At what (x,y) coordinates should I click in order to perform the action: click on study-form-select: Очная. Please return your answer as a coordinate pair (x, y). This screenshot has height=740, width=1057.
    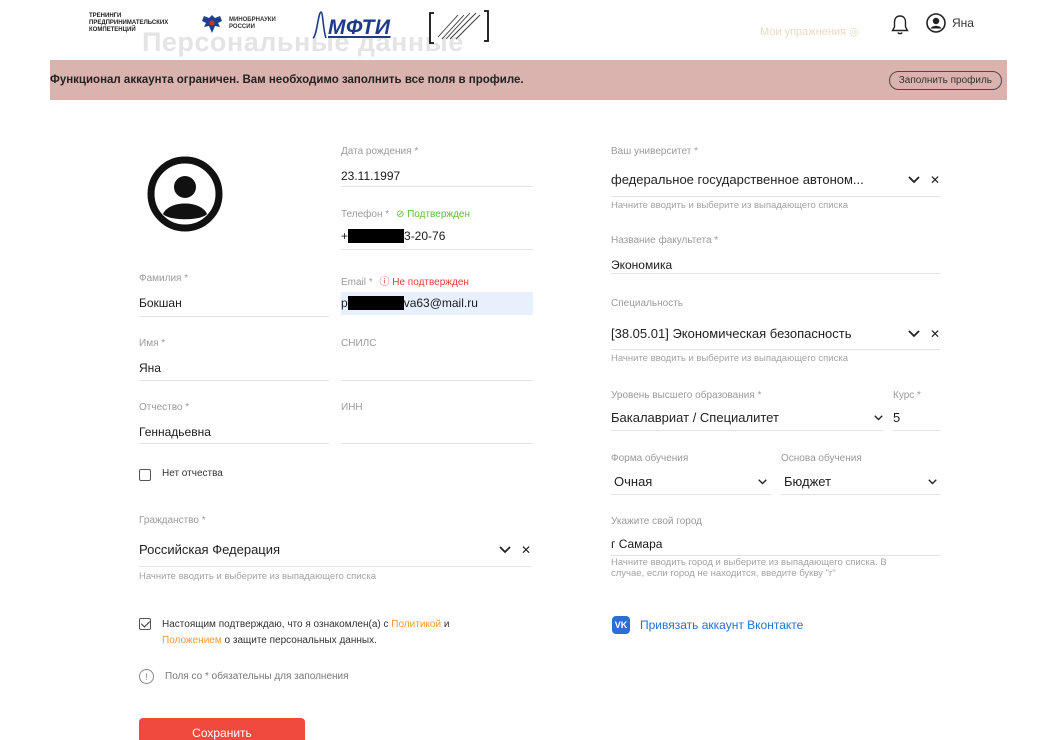
    Looking at the image, I should click on (690, 481).